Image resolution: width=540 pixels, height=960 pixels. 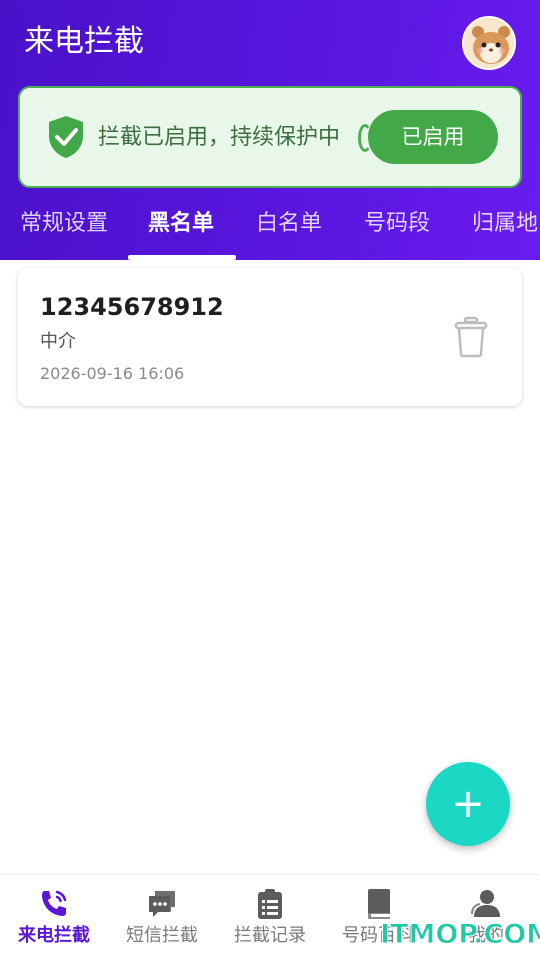 What do you see at coordinates (219, 137) in the screenshot?
I see `status-text: 拦截已启用，持续保护中` at bounding box center [219, 137].